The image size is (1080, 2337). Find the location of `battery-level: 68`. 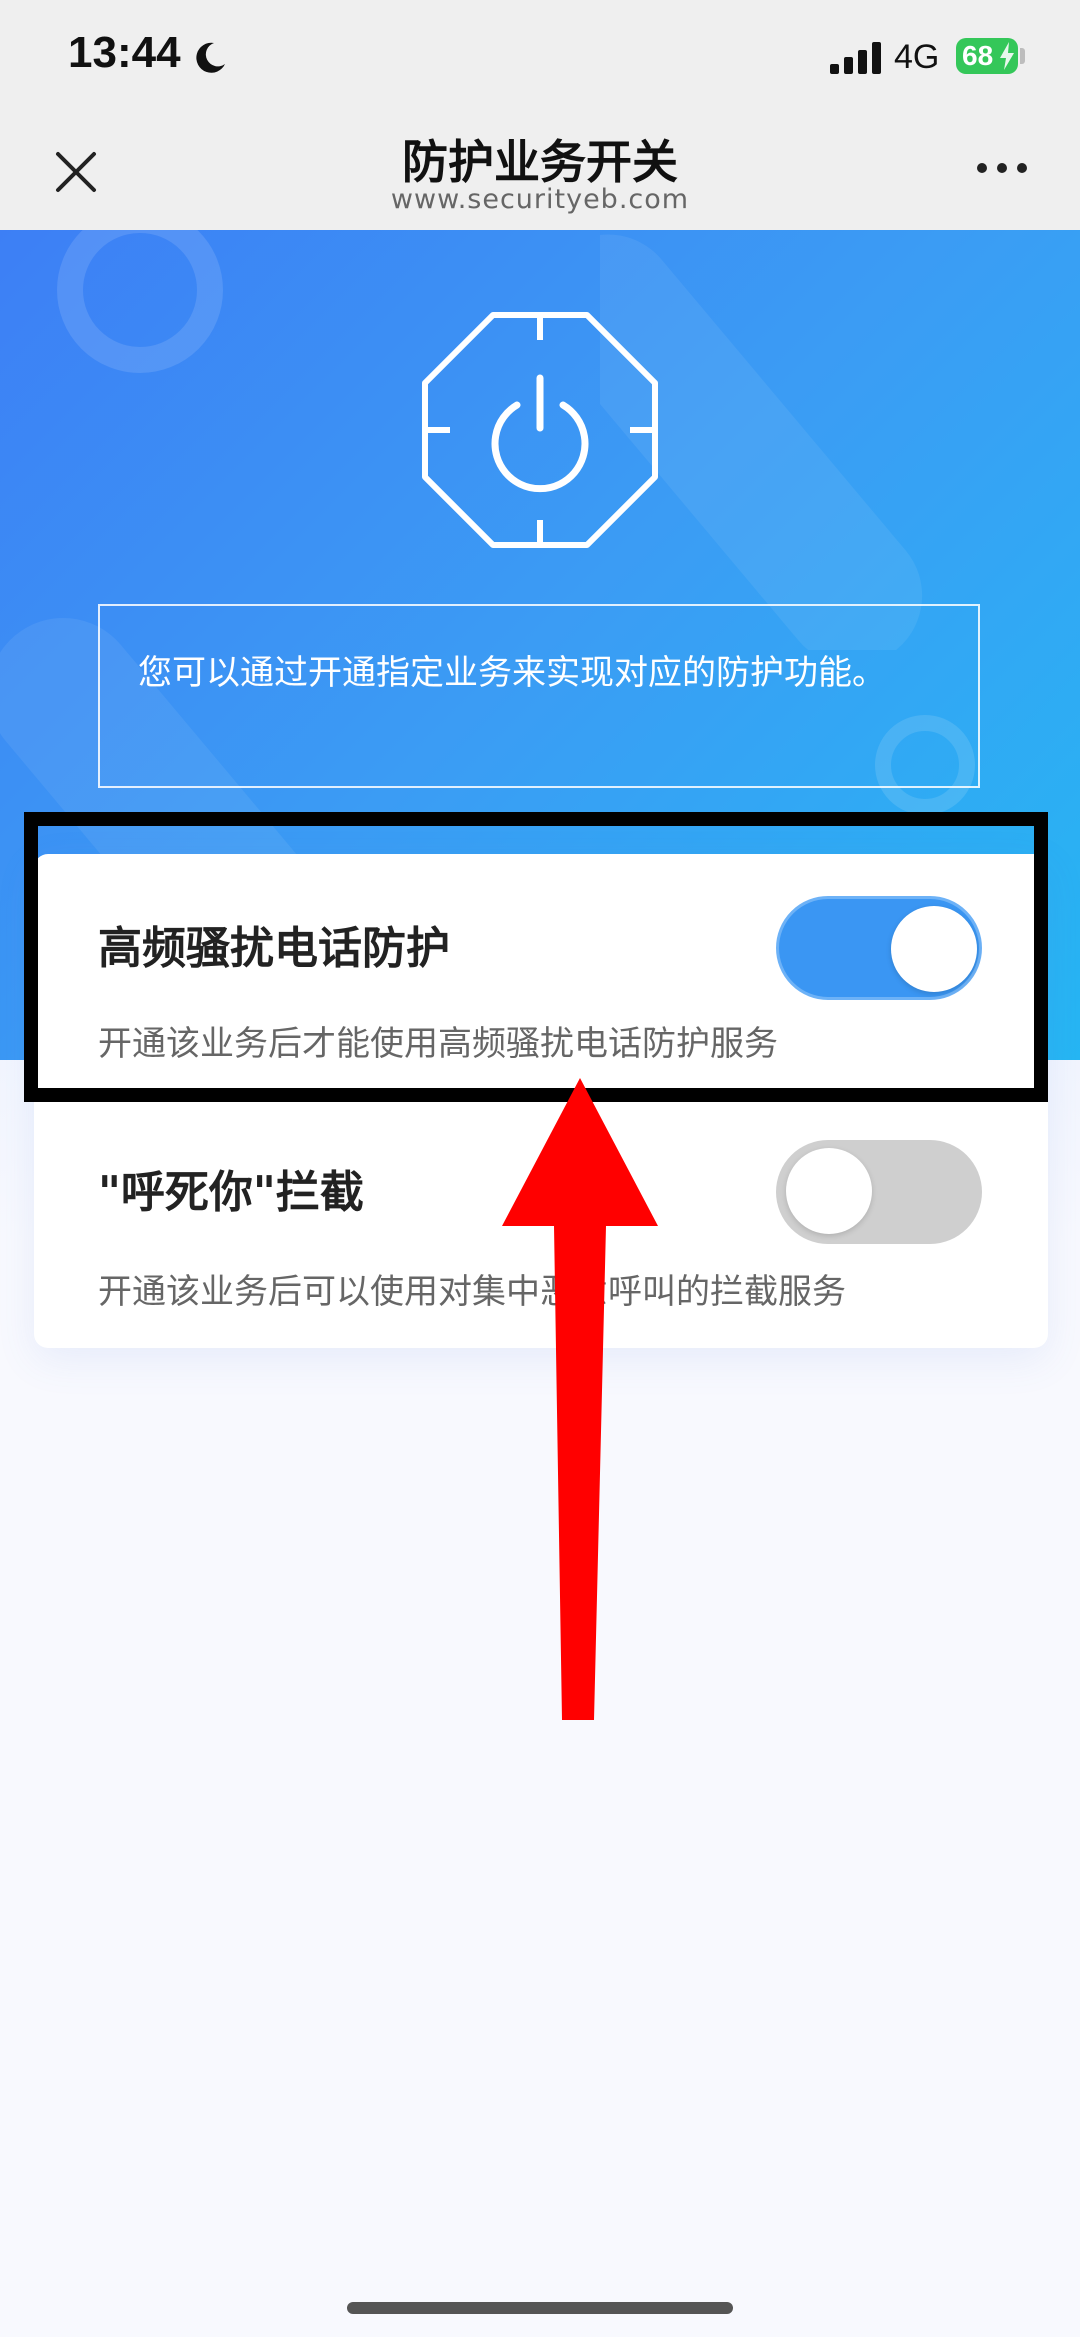

battery-level: 68 is located at coordinates (978, 55).